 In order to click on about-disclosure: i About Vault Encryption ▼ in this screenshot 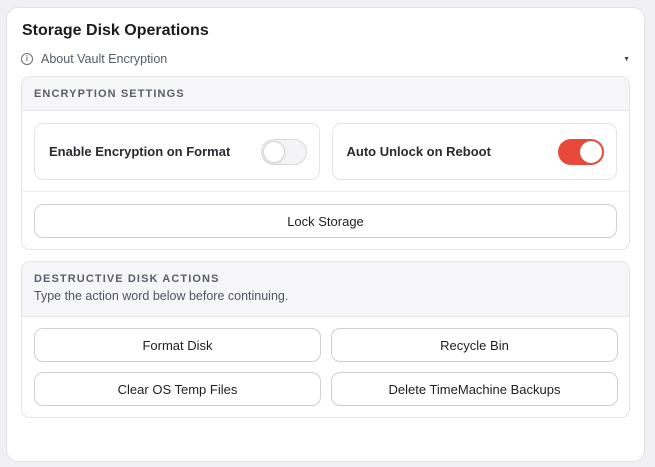, I will do `click(325, 59)`.